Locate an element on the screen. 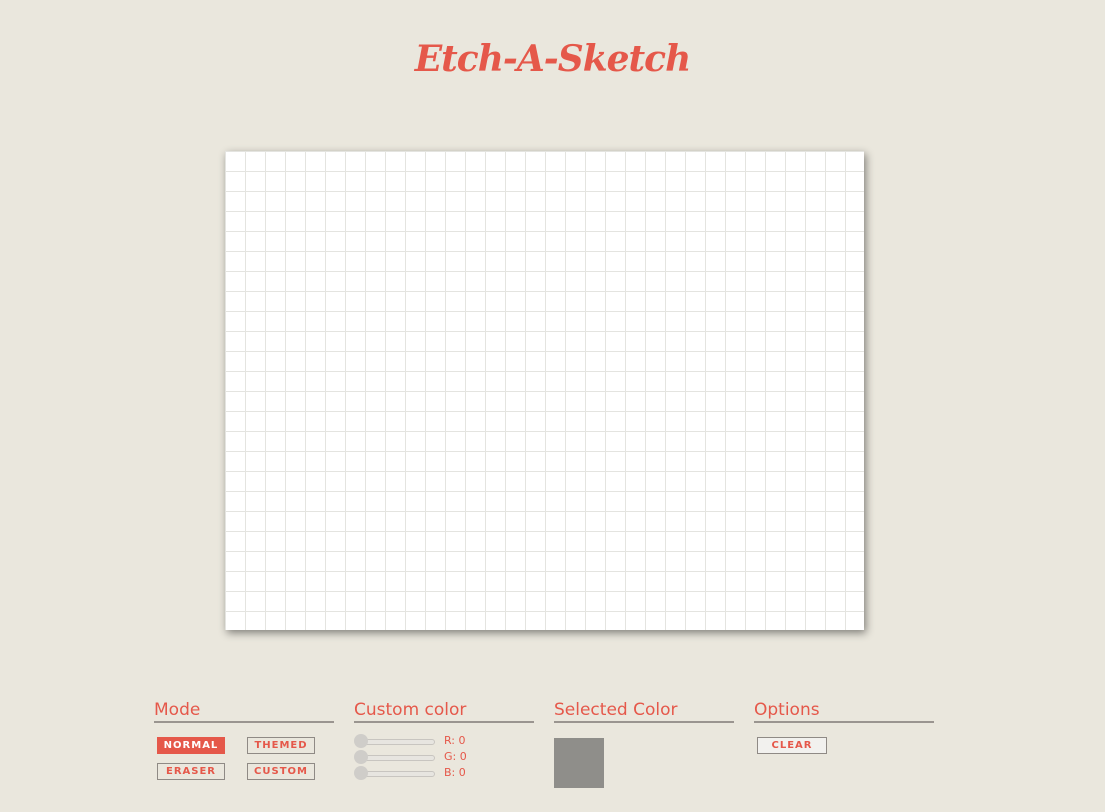 The width and height of the screenshot is (1105, 812). green-slider-row: G: 0 is located at coordinates (444, 757).